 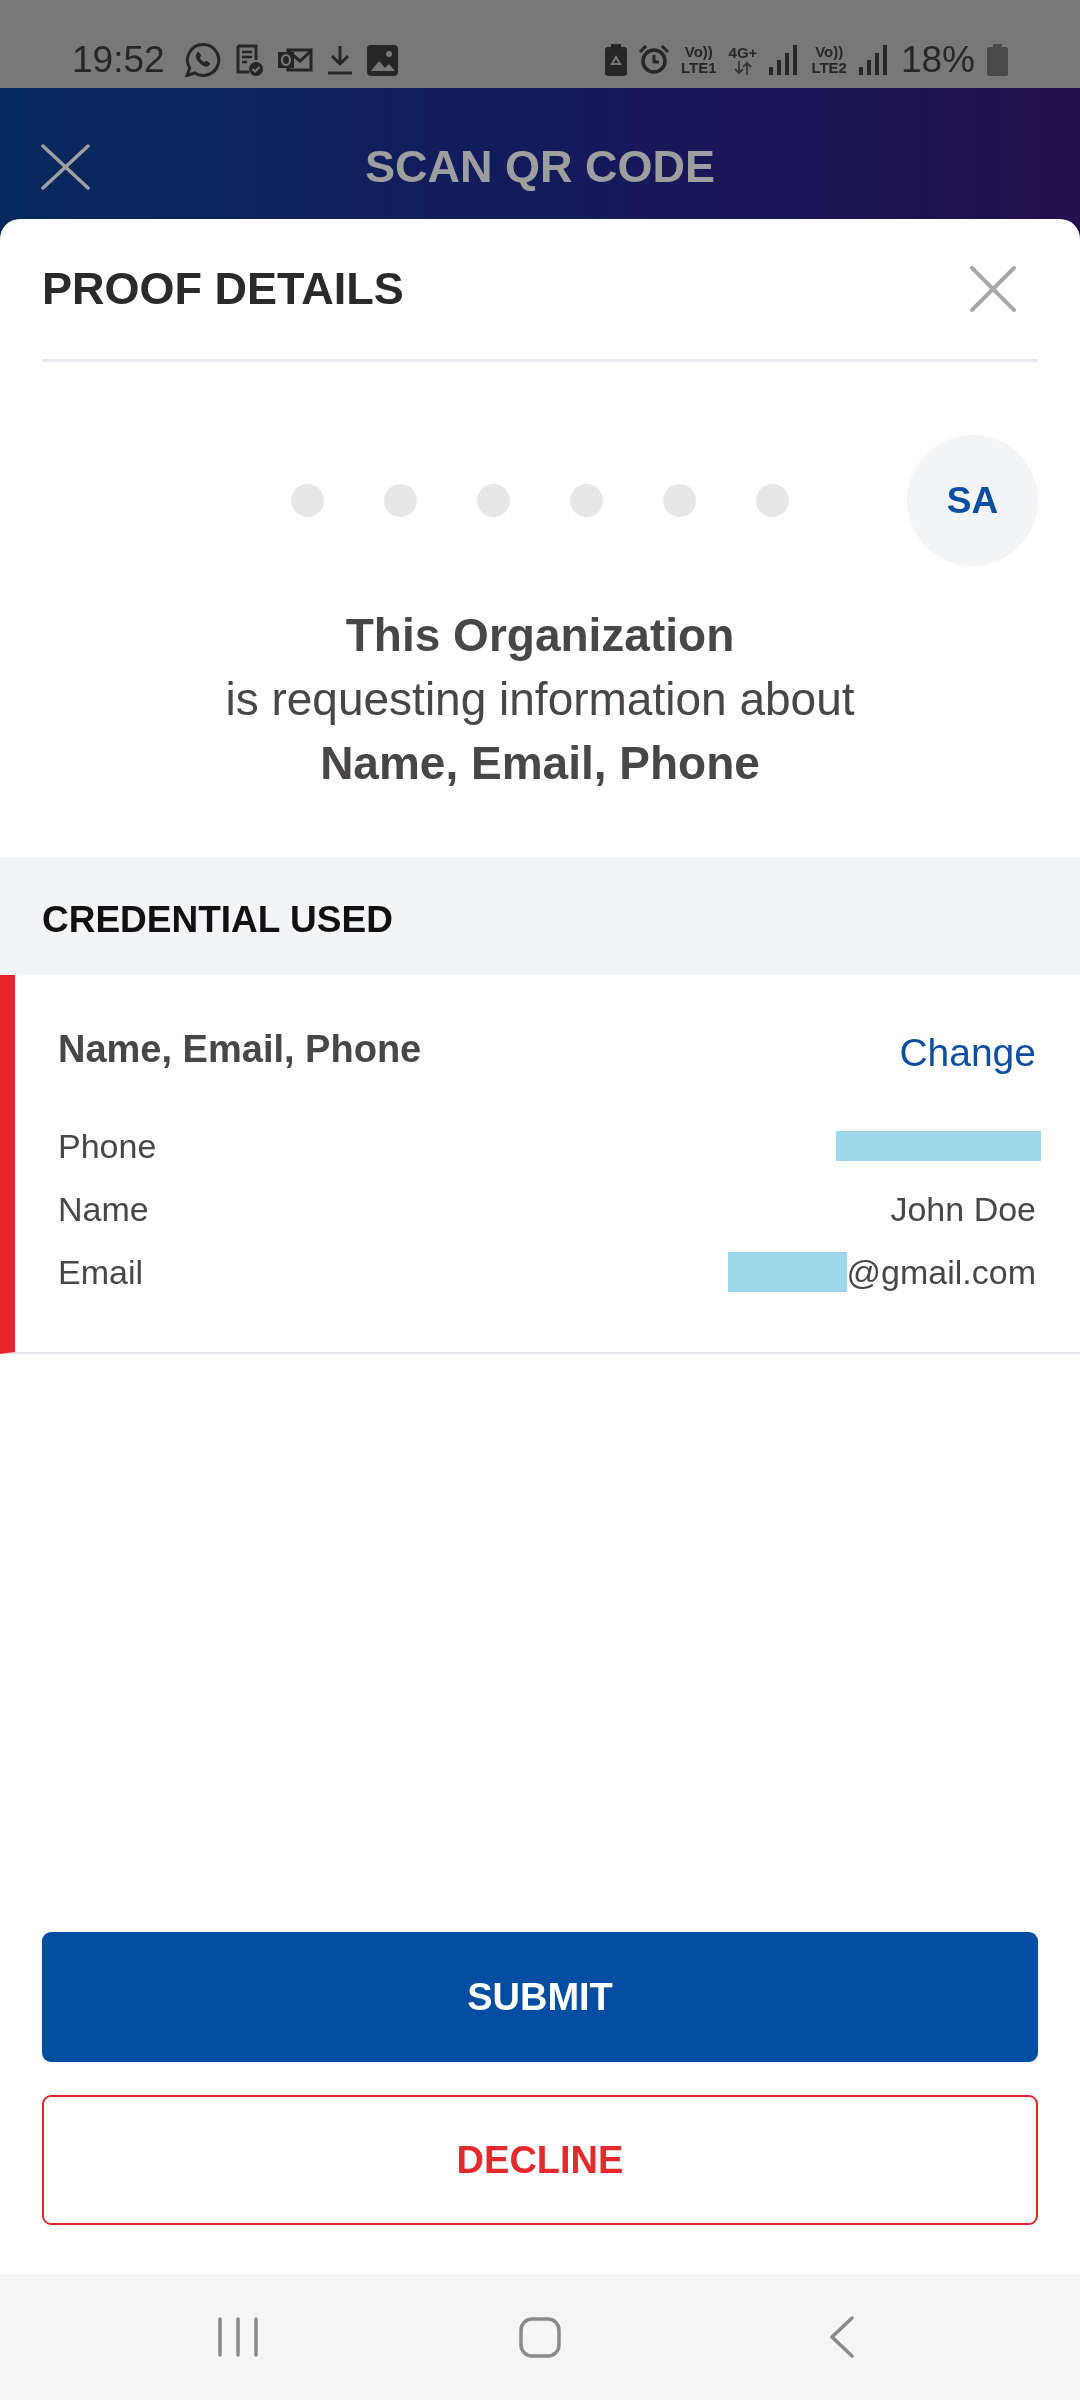 I want to click on field-value: John Doe, so click(x=963, y=1209).